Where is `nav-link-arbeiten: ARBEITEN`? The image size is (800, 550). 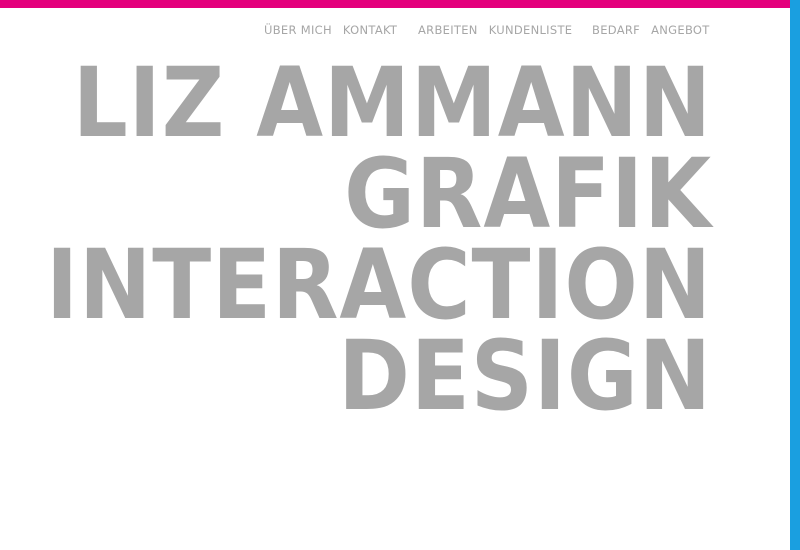
nav-link-arbeiten: ARBEITEN is located at coordinates (448, 30).